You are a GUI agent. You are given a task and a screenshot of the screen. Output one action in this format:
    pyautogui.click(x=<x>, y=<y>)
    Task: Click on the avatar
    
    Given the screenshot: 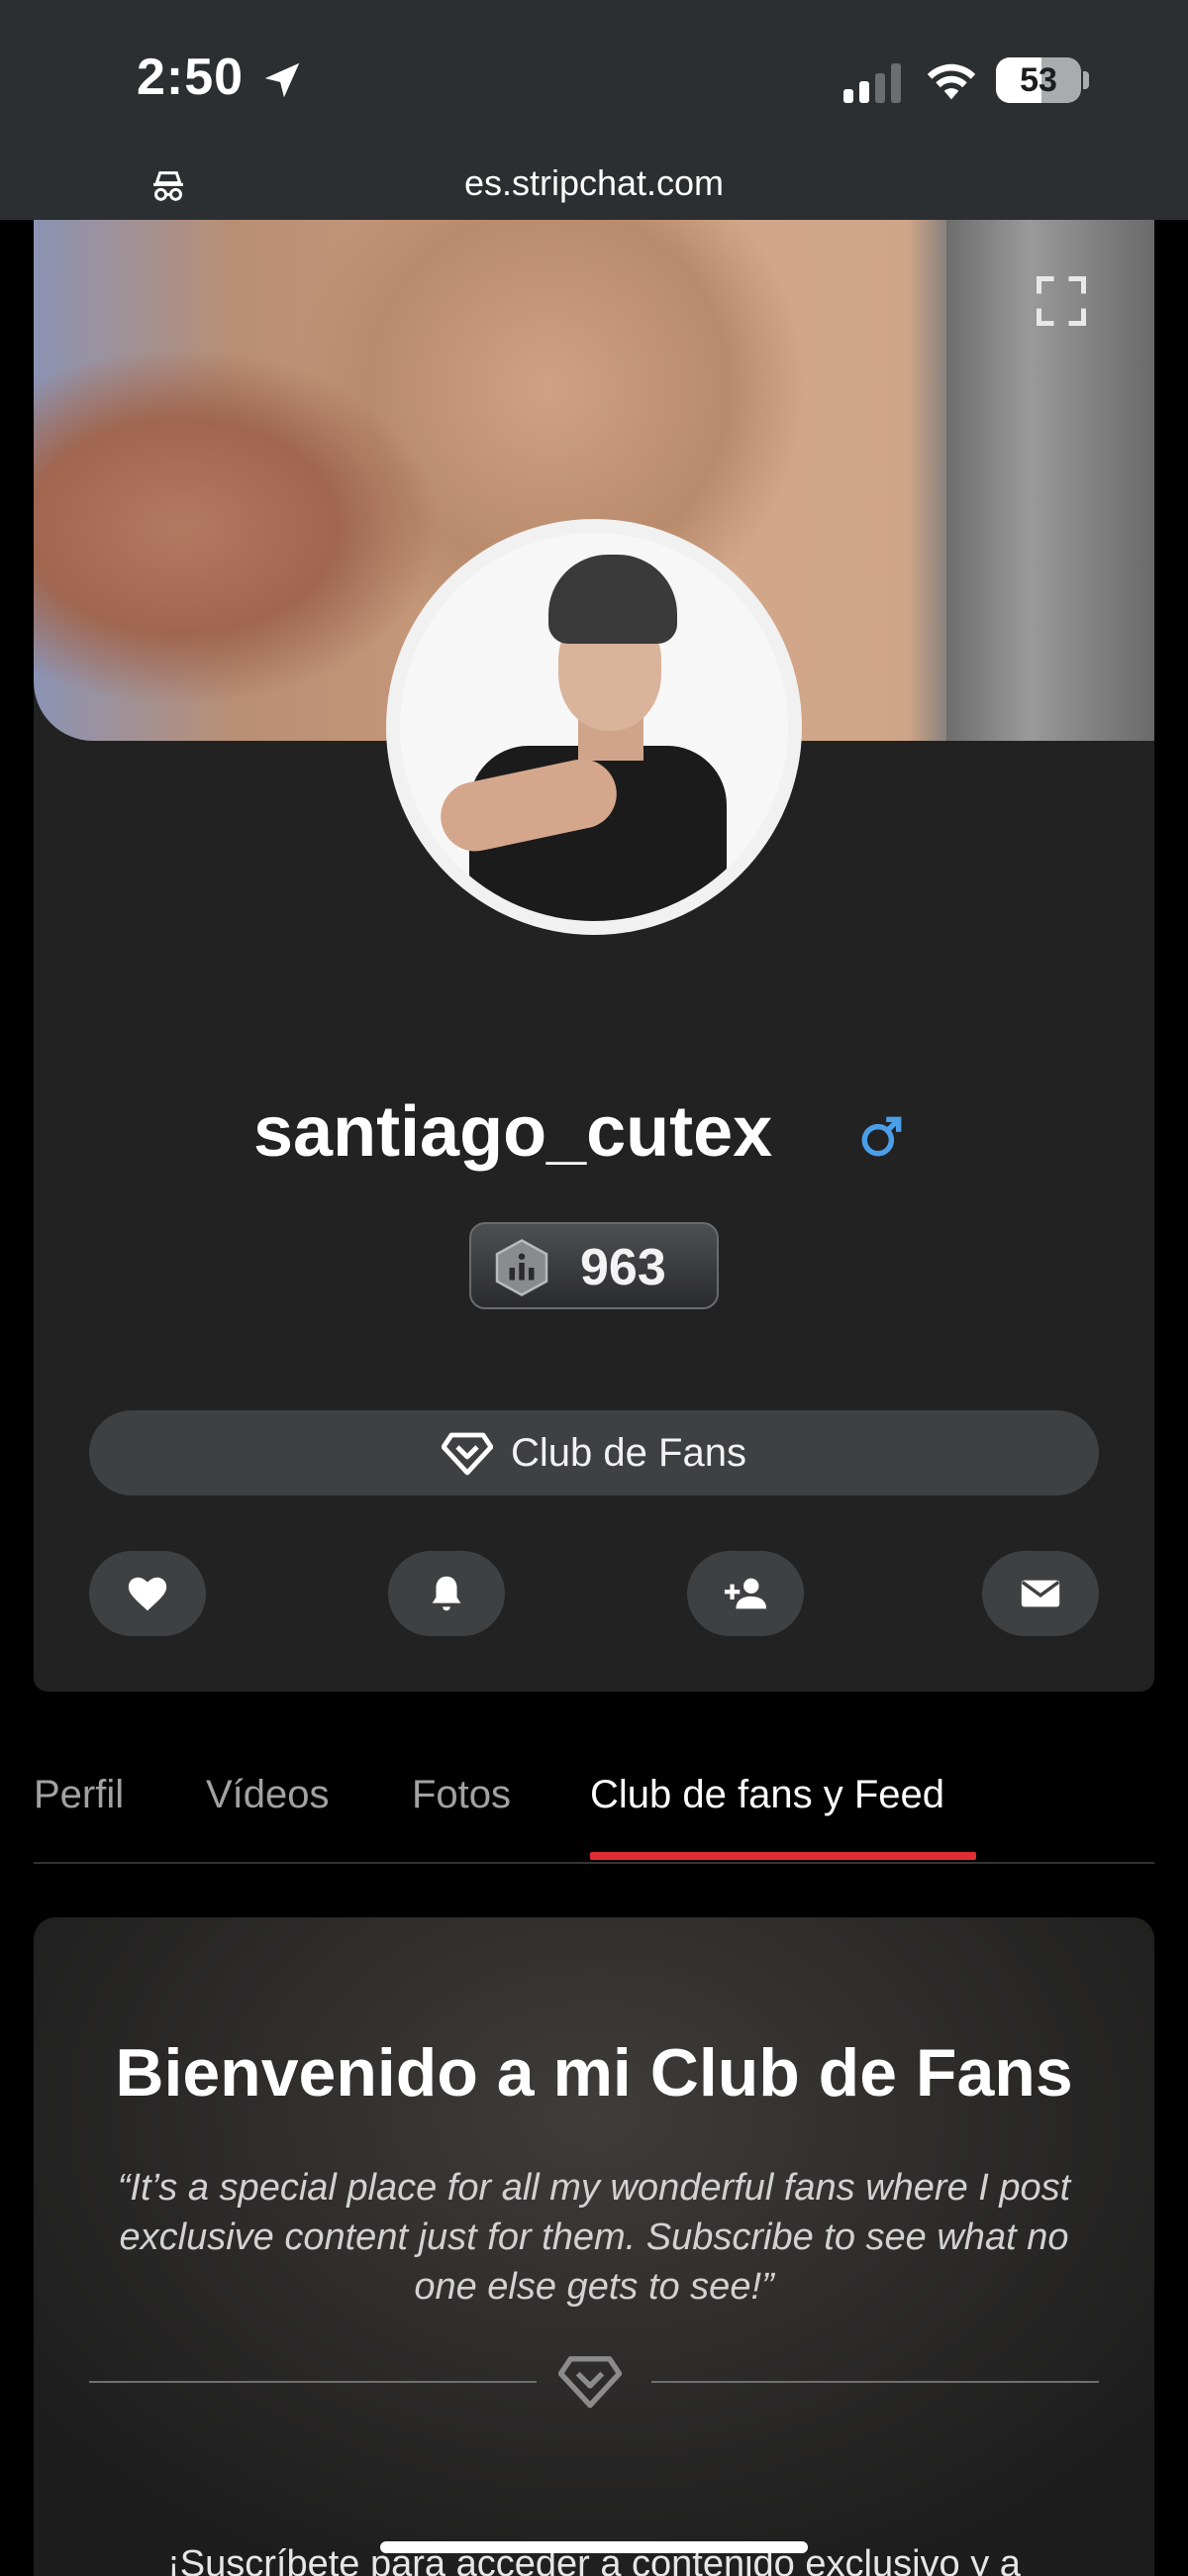 What is the action you would take?
    pyautogui.click(x=594, y=727)
    